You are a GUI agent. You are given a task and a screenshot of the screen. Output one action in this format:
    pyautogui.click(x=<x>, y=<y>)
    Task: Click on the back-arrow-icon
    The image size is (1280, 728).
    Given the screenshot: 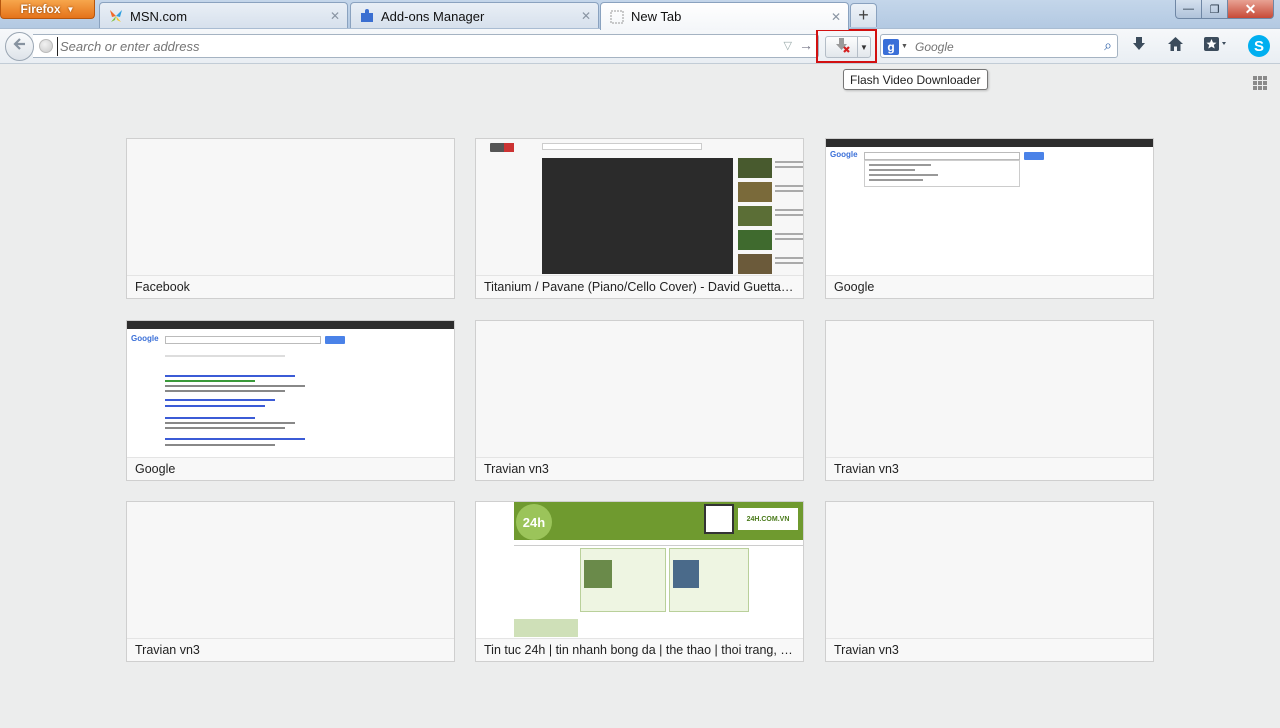 What is the action you would take?
    pyautogui.click(x=20, y=46)
    